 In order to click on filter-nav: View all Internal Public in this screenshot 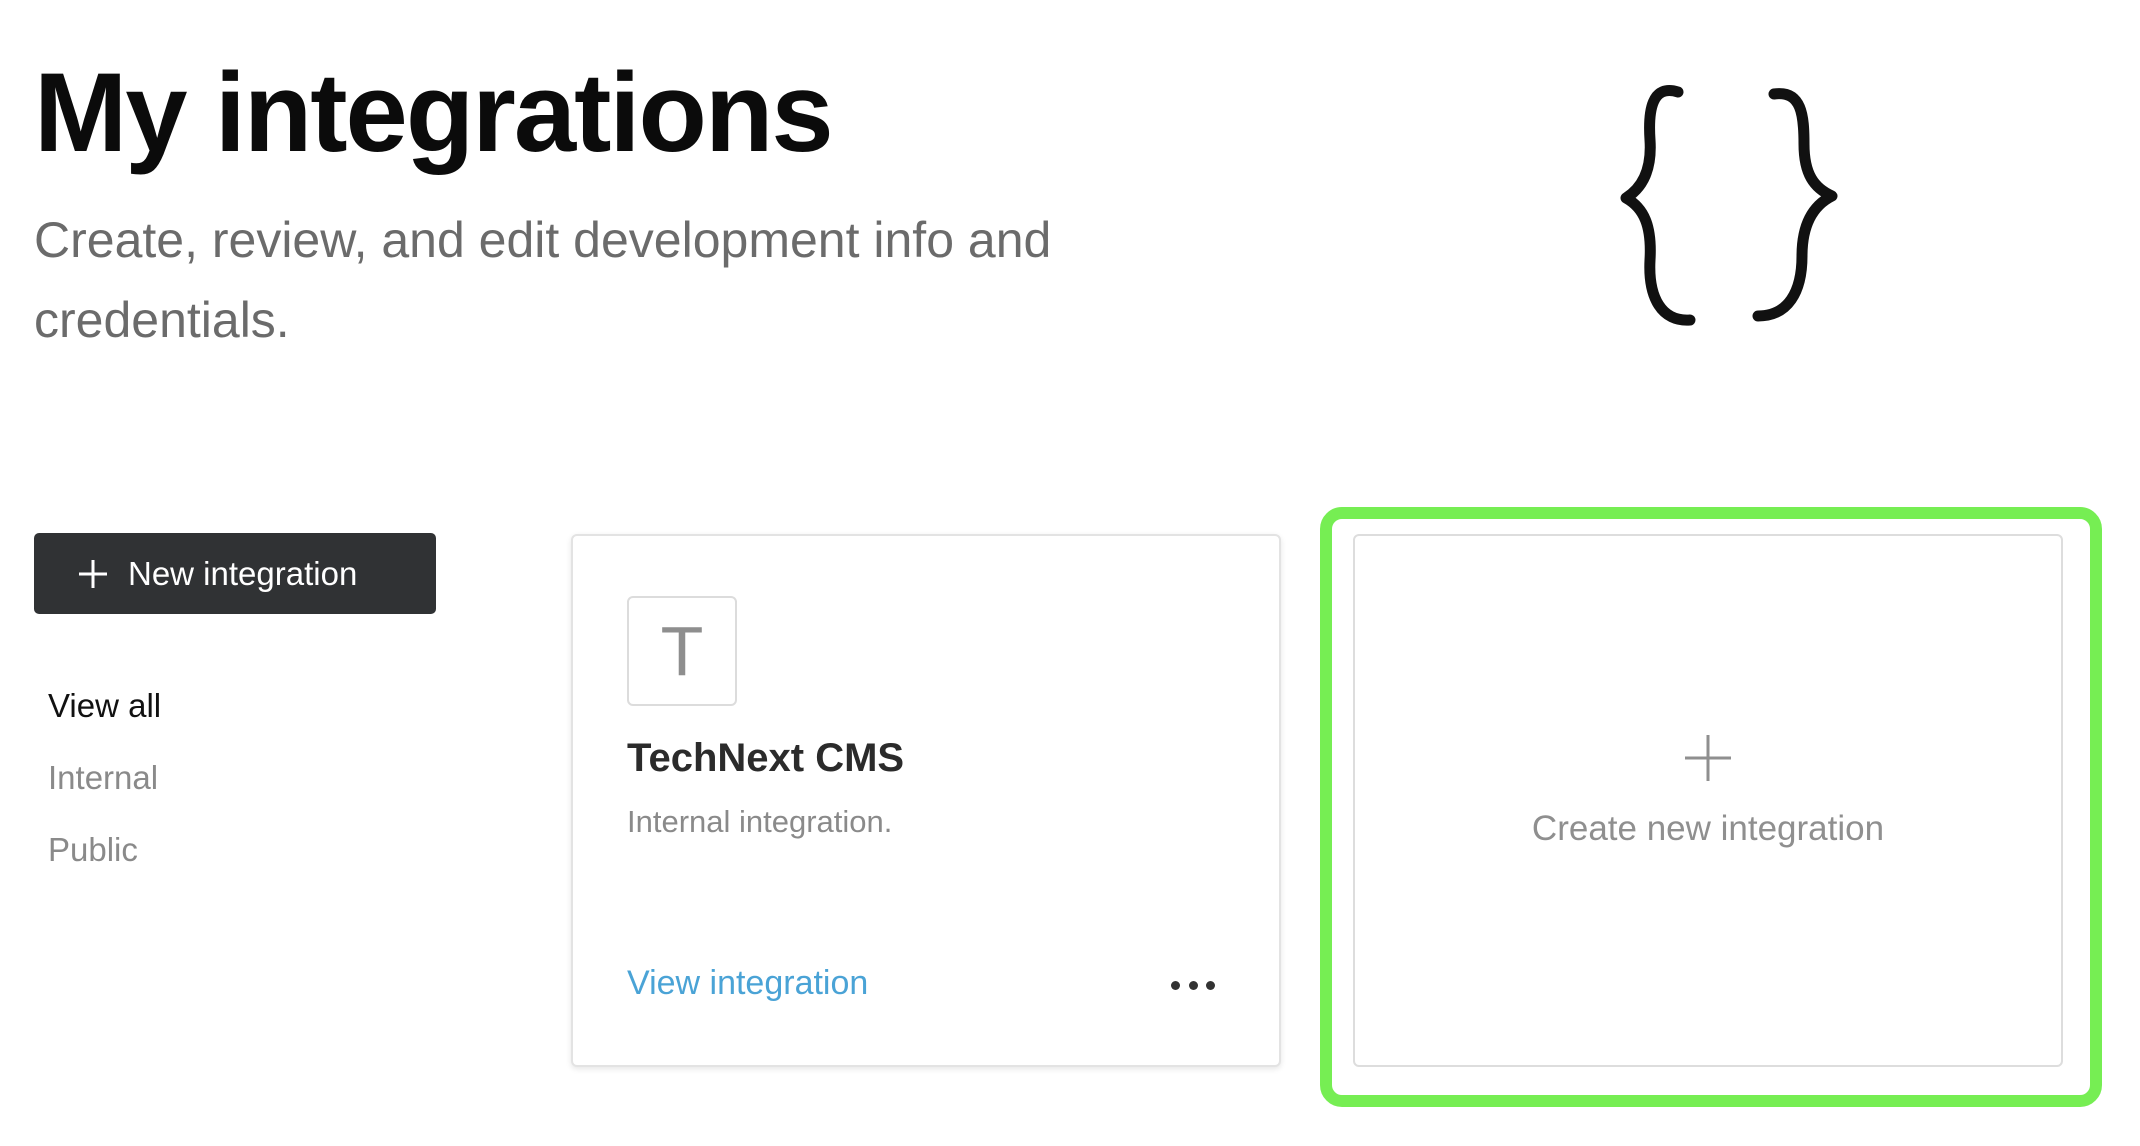, I will do `click(104, 778)`.